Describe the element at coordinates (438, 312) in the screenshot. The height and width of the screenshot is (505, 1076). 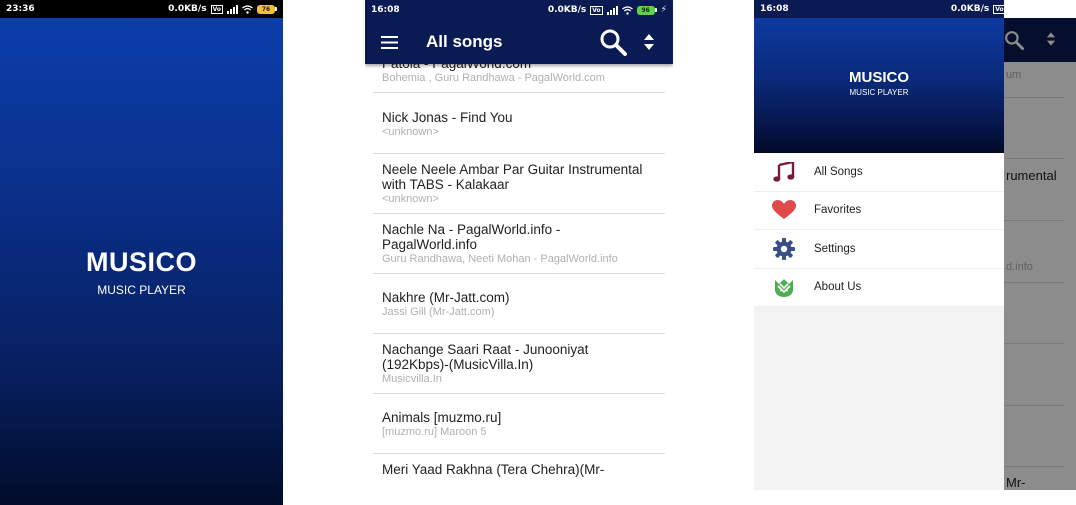
I see `song-artist: Jassi Gill (Mr-Jatt.com)` at that location.